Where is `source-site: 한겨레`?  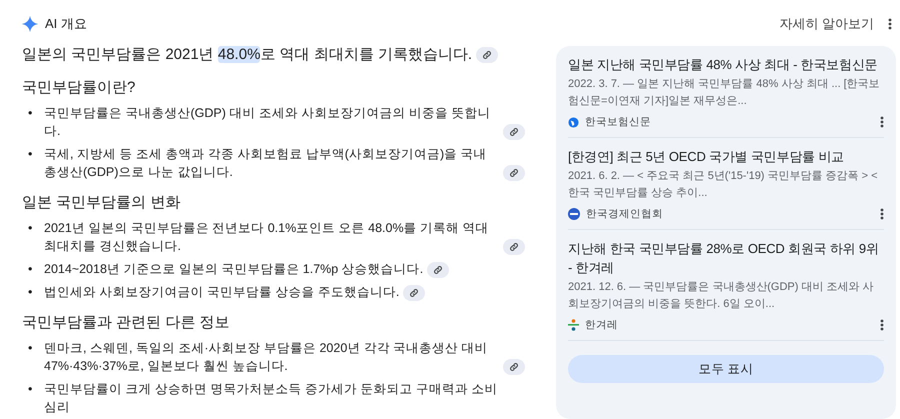
source-site: 한겨레 is located at coordinates (602, 325).